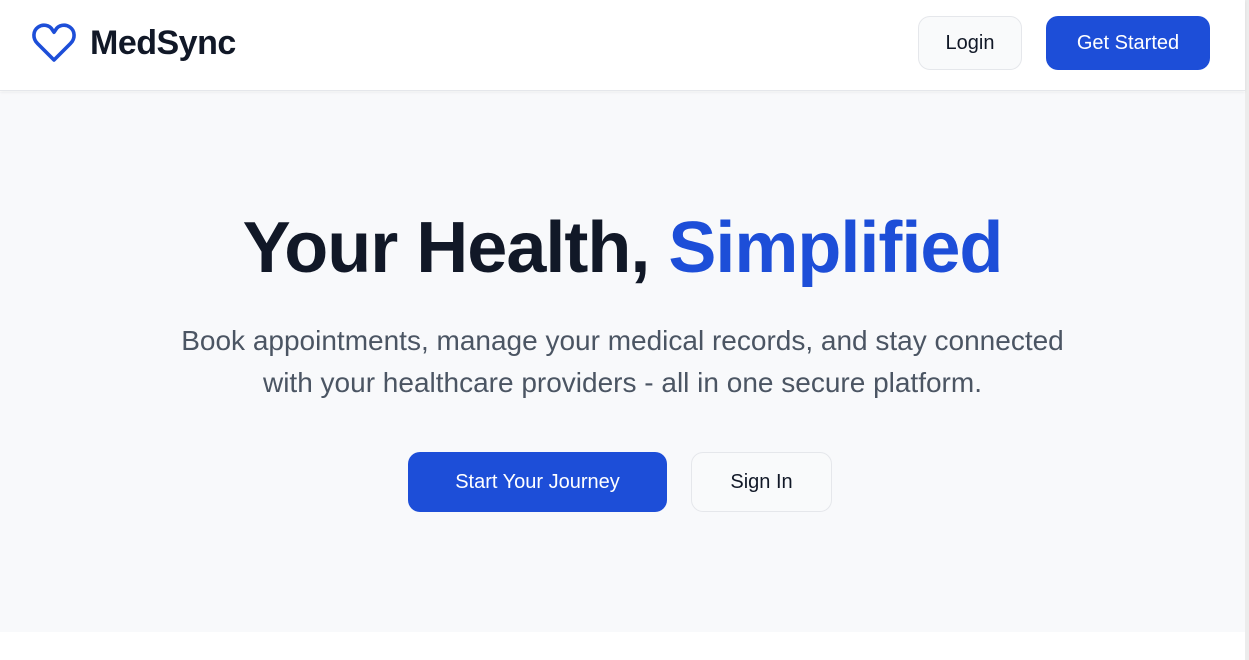 This screenshot has width=1249, height=660. Describe the element at coordinates (761, 482) in the screenshot. I see `sign-in-button: Sign In` at that location.